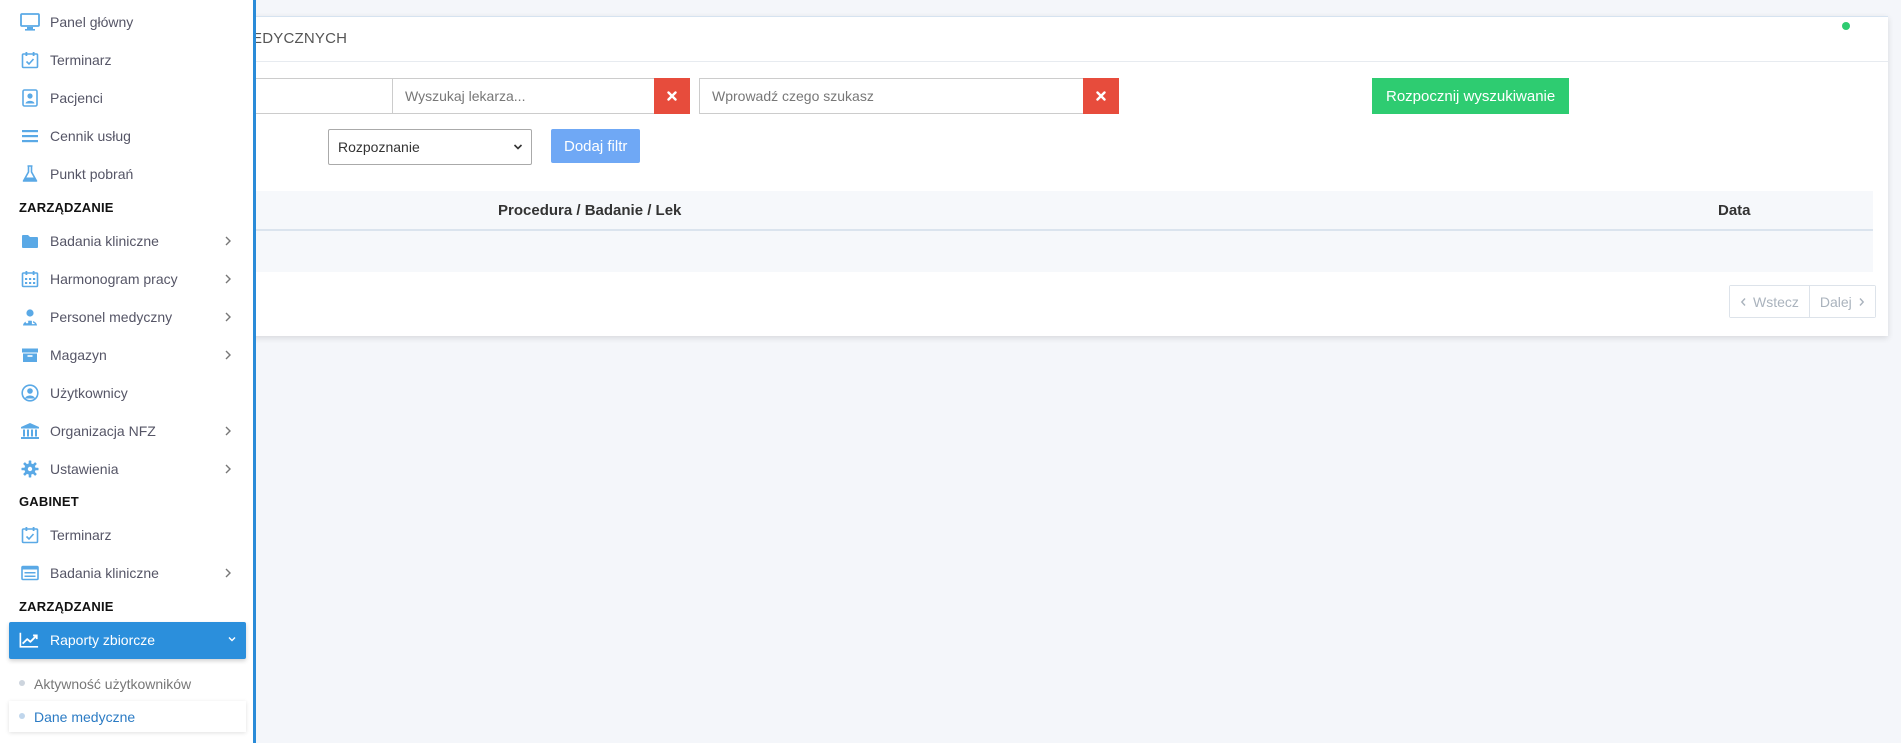  Describe the element at coordinates (1064, 39) in the screenshot. I see `card-header: EDYCZNYCH` at that location.